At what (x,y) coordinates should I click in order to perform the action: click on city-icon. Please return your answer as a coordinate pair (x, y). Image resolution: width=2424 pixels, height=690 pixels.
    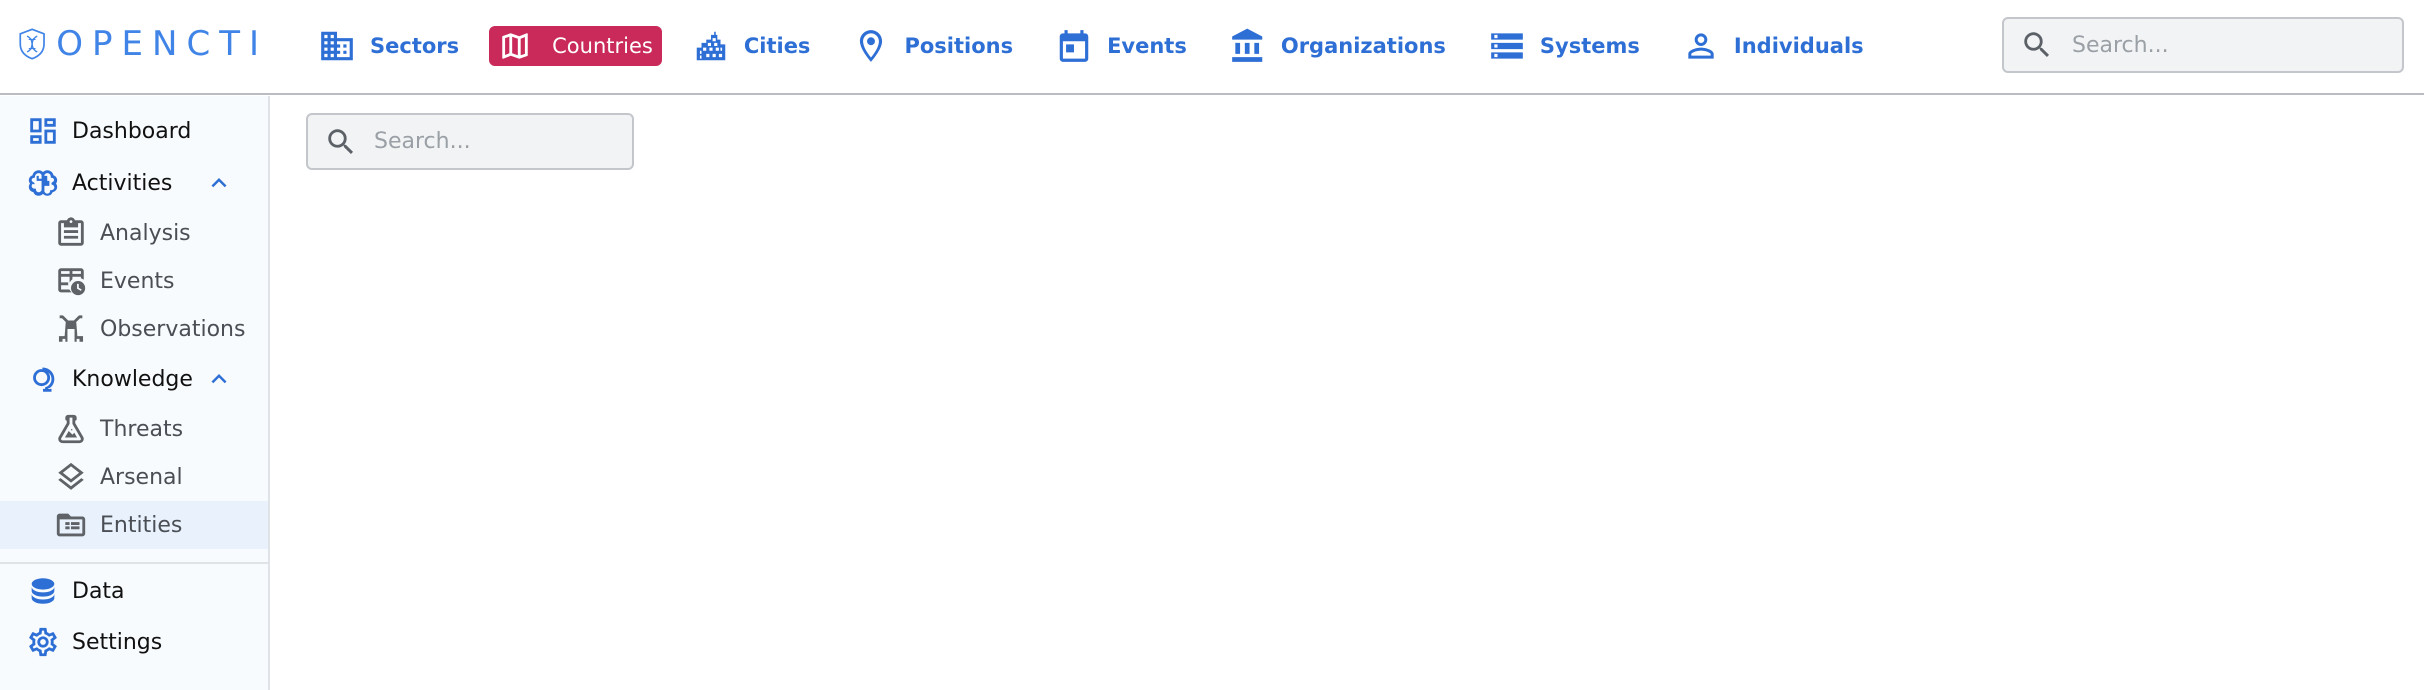
    Looking at the image, I should click on (711, 46).